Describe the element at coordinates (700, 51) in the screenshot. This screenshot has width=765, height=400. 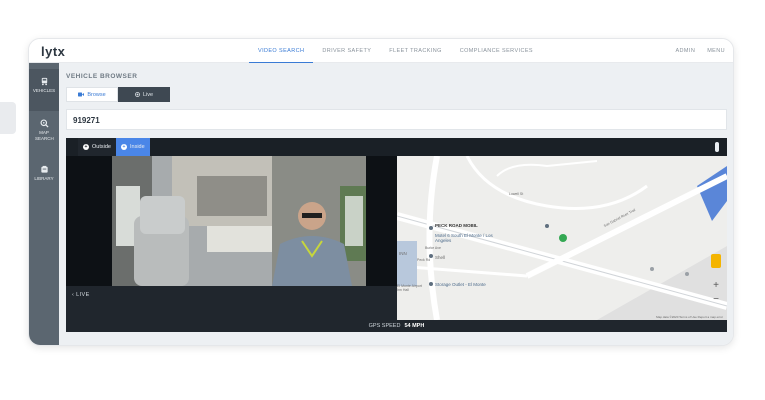
I see `right-nav: ADMIN MENU` at that location.